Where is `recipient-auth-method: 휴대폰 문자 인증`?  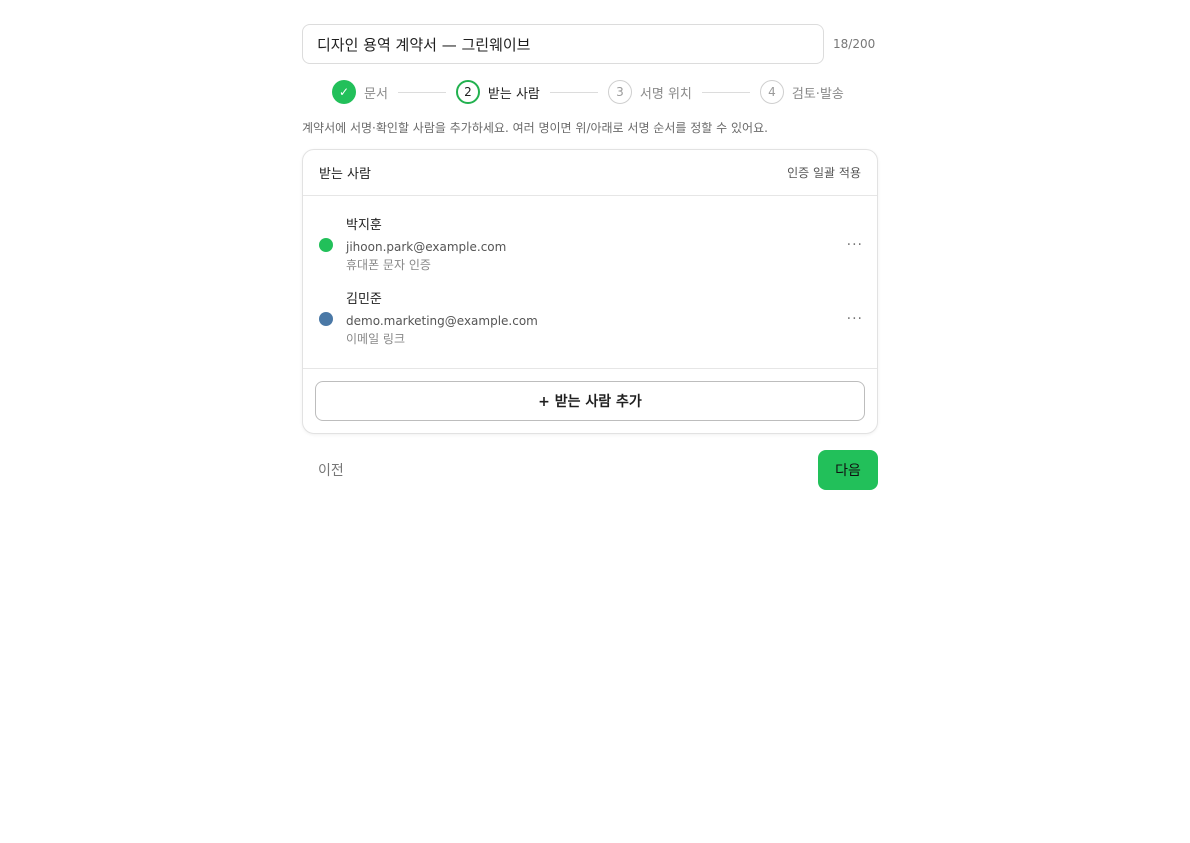 recipient-auth-method: 휴대폰 문자 인증 is located at coordinates (388, 265).